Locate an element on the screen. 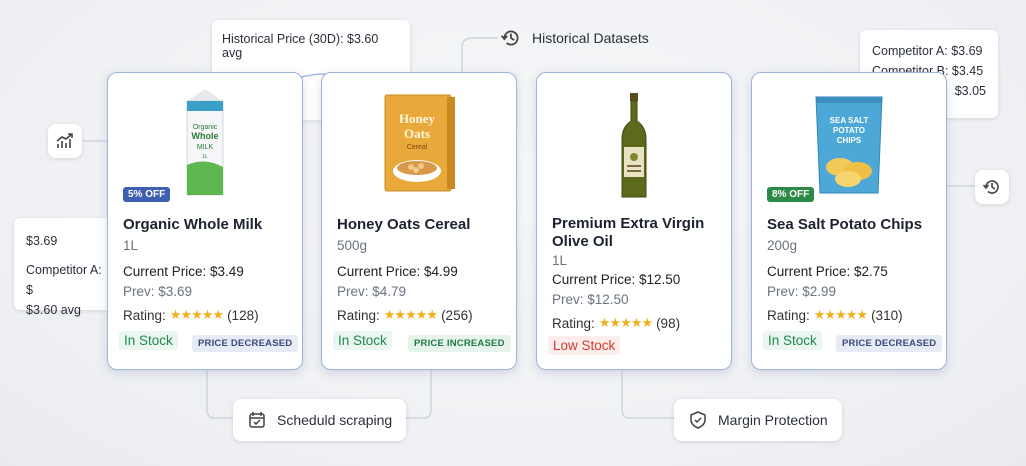 Image resolution: width=1026 pixels, height=466 pixels. left-avg: $3.60 avg is located at coordinates (53, 310).